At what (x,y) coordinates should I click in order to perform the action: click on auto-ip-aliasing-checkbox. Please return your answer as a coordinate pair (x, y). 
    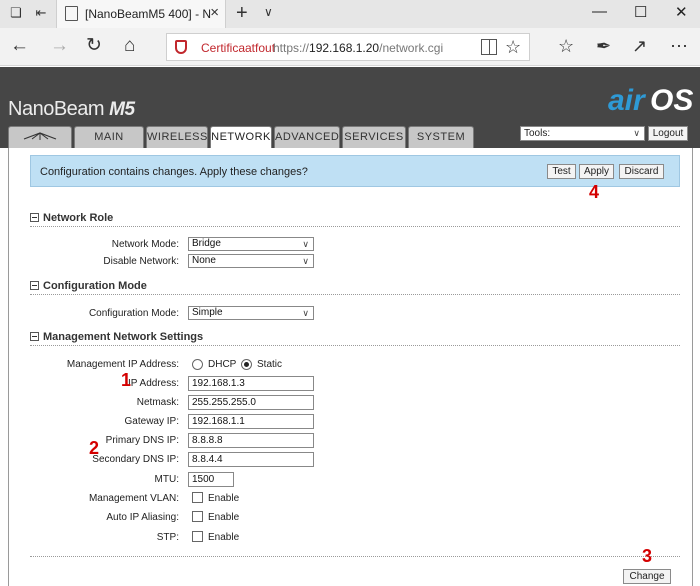
    Looking at the image, I should click on (197, 516).